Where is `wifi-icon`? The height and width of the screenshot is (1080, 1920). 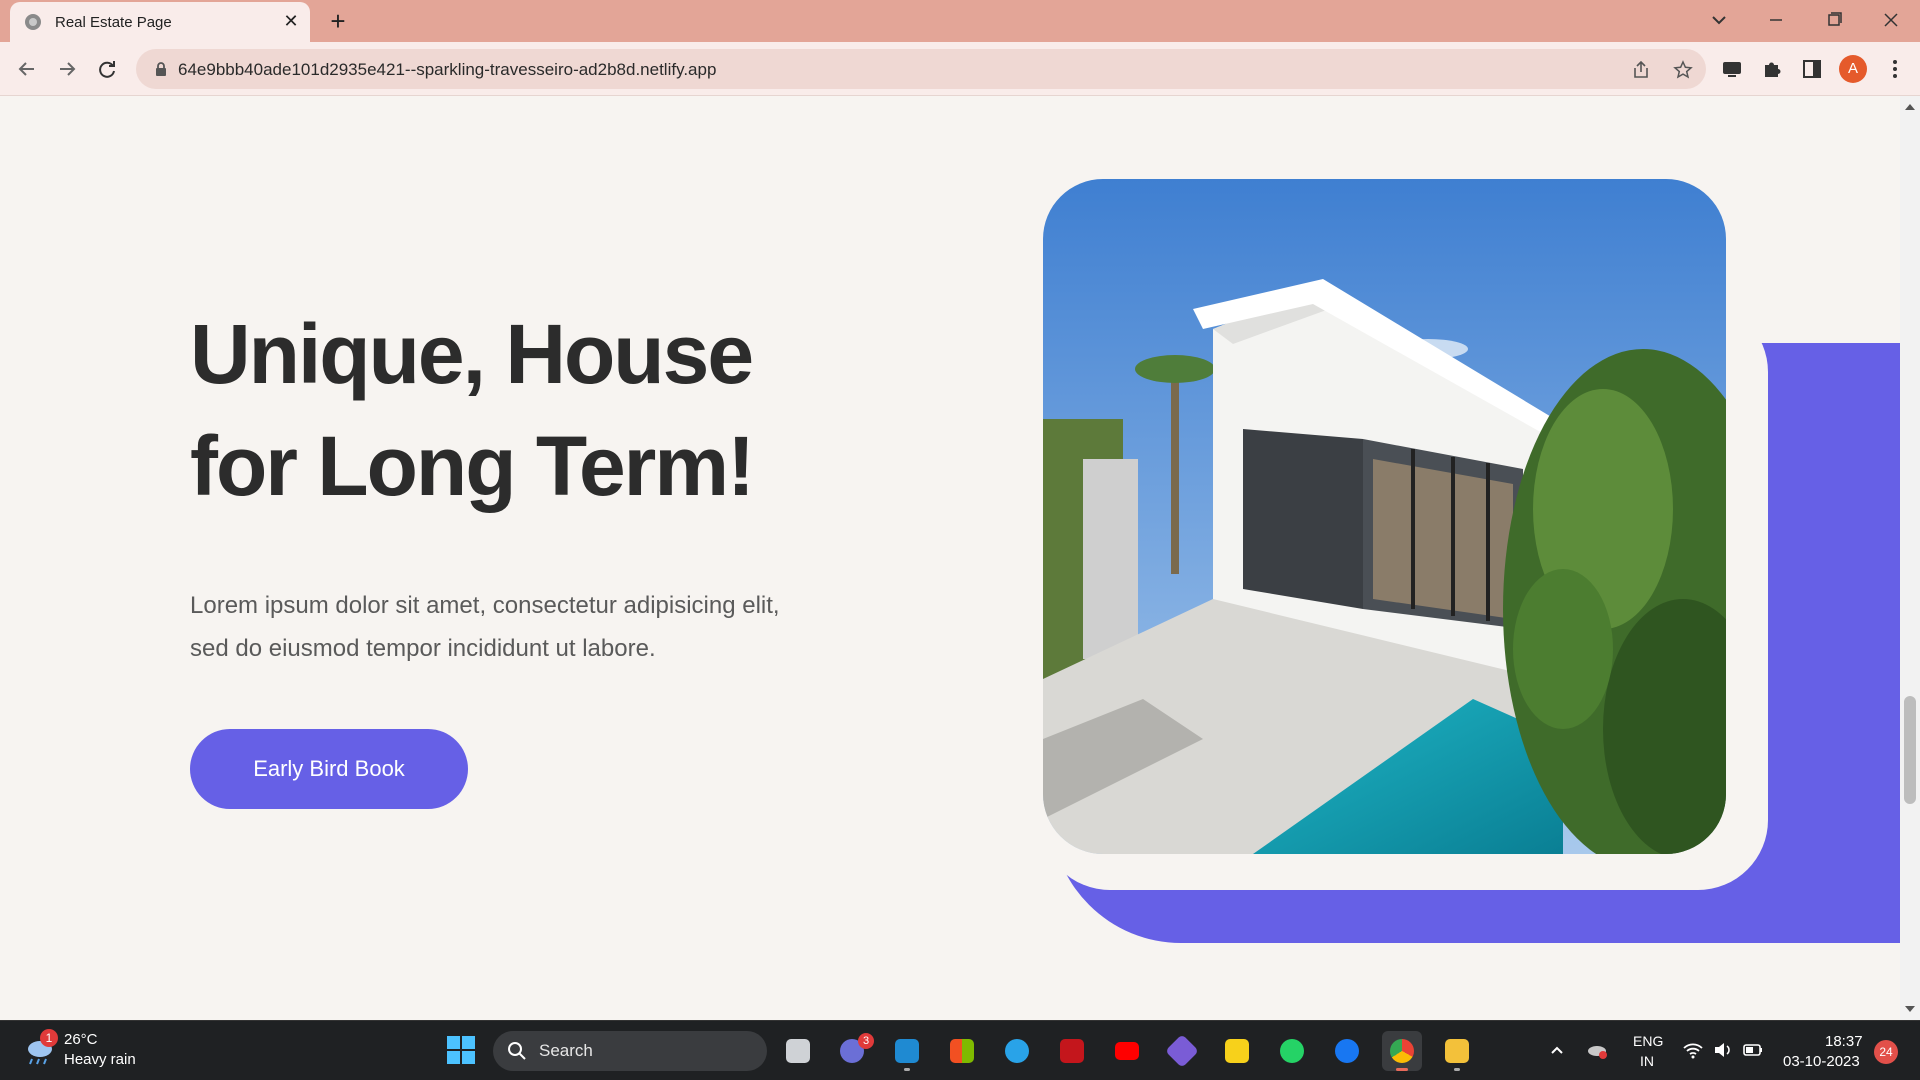
wifi-icon is located at coordinates (1693, 1050).